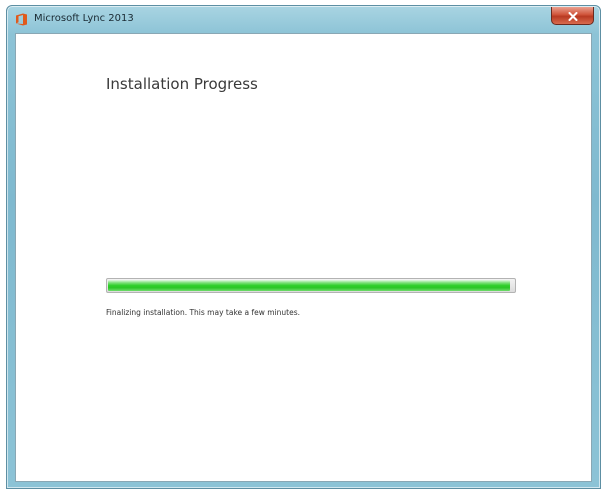 This screenshot has height=491, width=607. I want to click on page-title: Installation Progress, so click(182, 84).